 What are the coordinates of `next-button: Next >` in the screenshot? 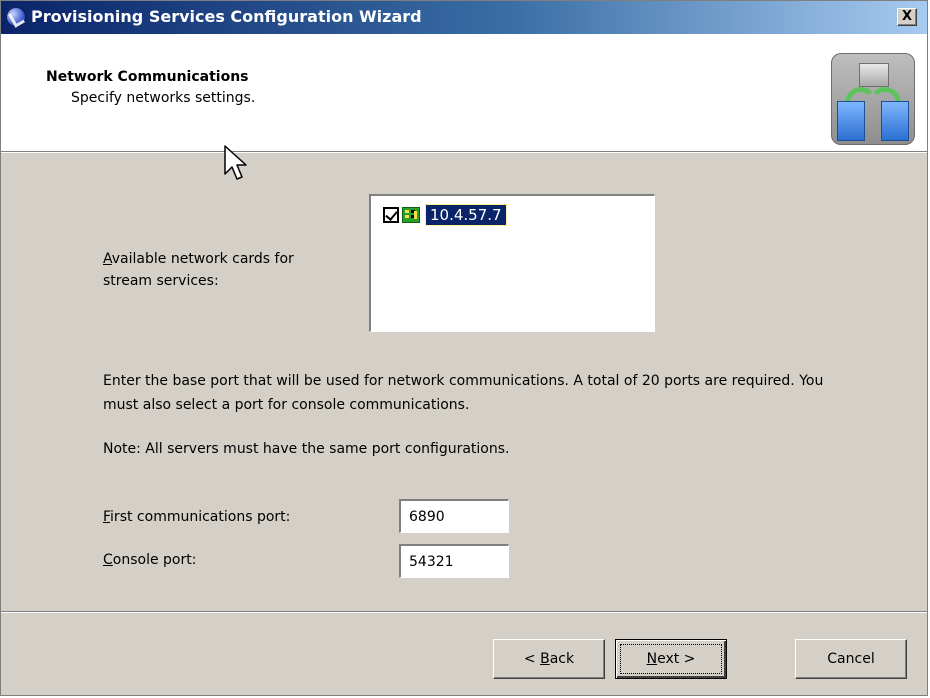 It's located at (671, 659).